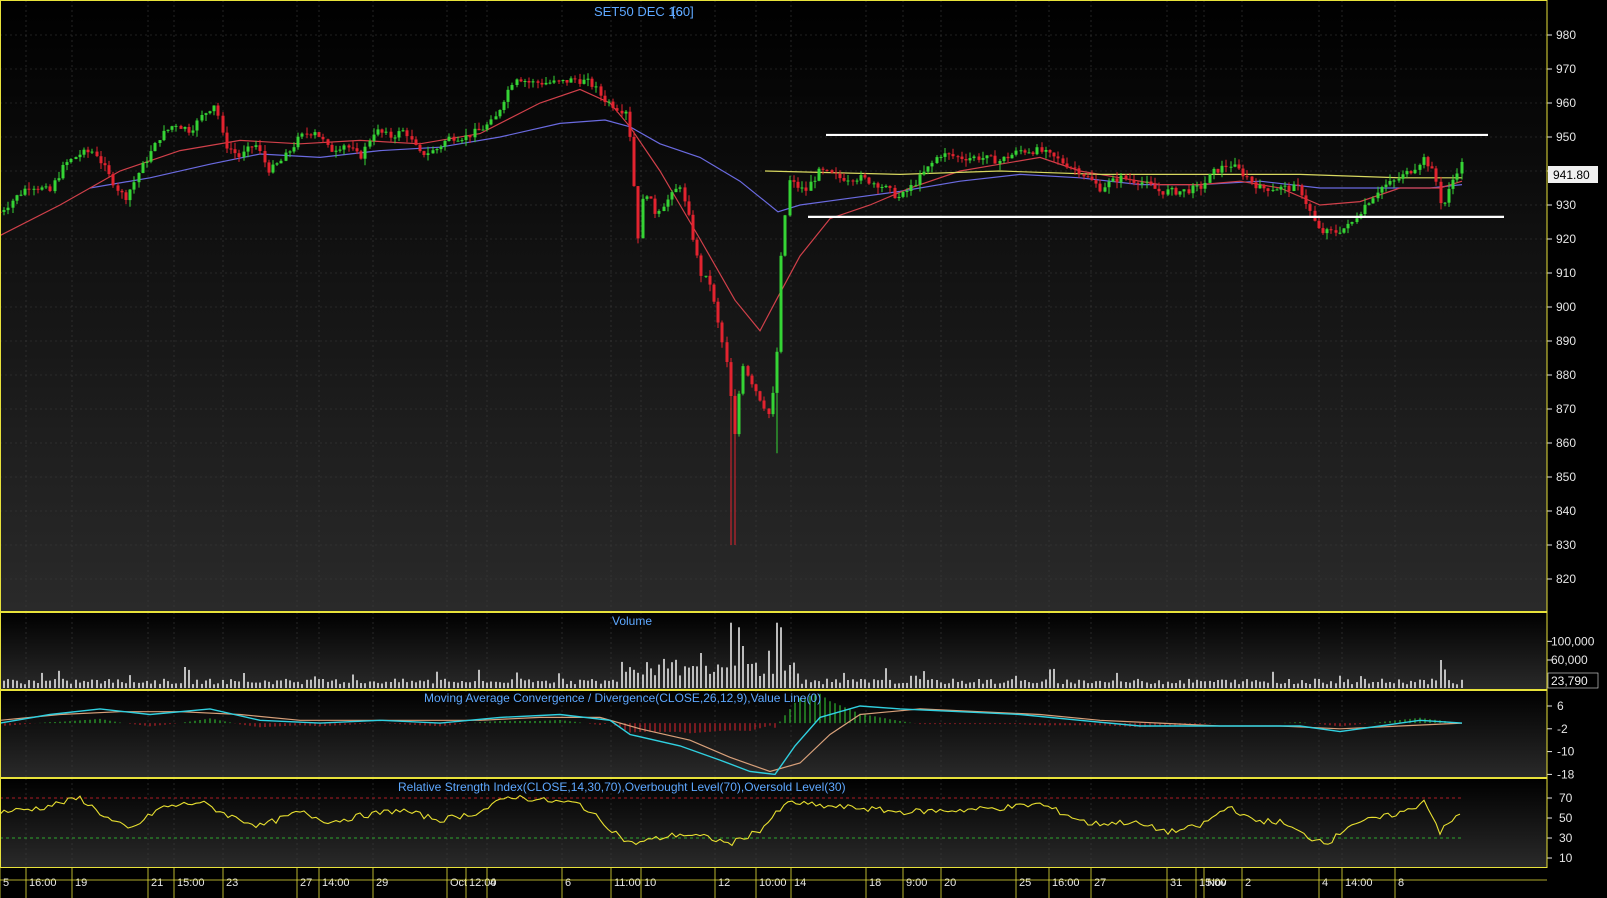  I want to click on rsi-y-tick-label: 10, so click(1566, 858).